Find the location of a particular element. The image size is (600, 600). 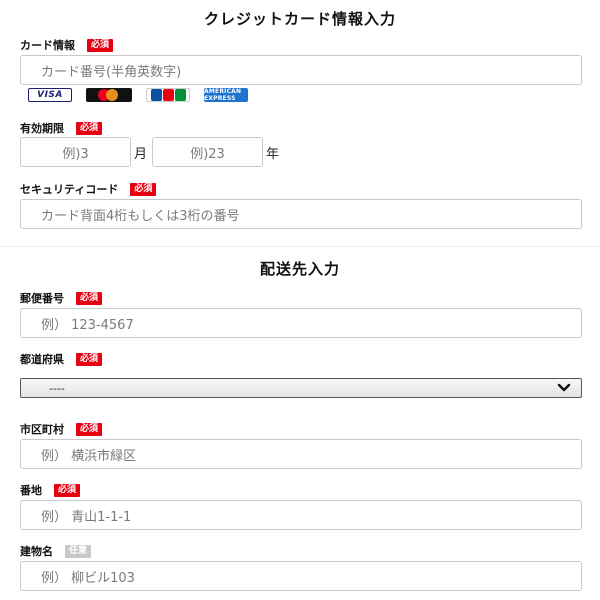

postal-code-label-row: 郵便番号 必須 is located at coordinates (61, 298).